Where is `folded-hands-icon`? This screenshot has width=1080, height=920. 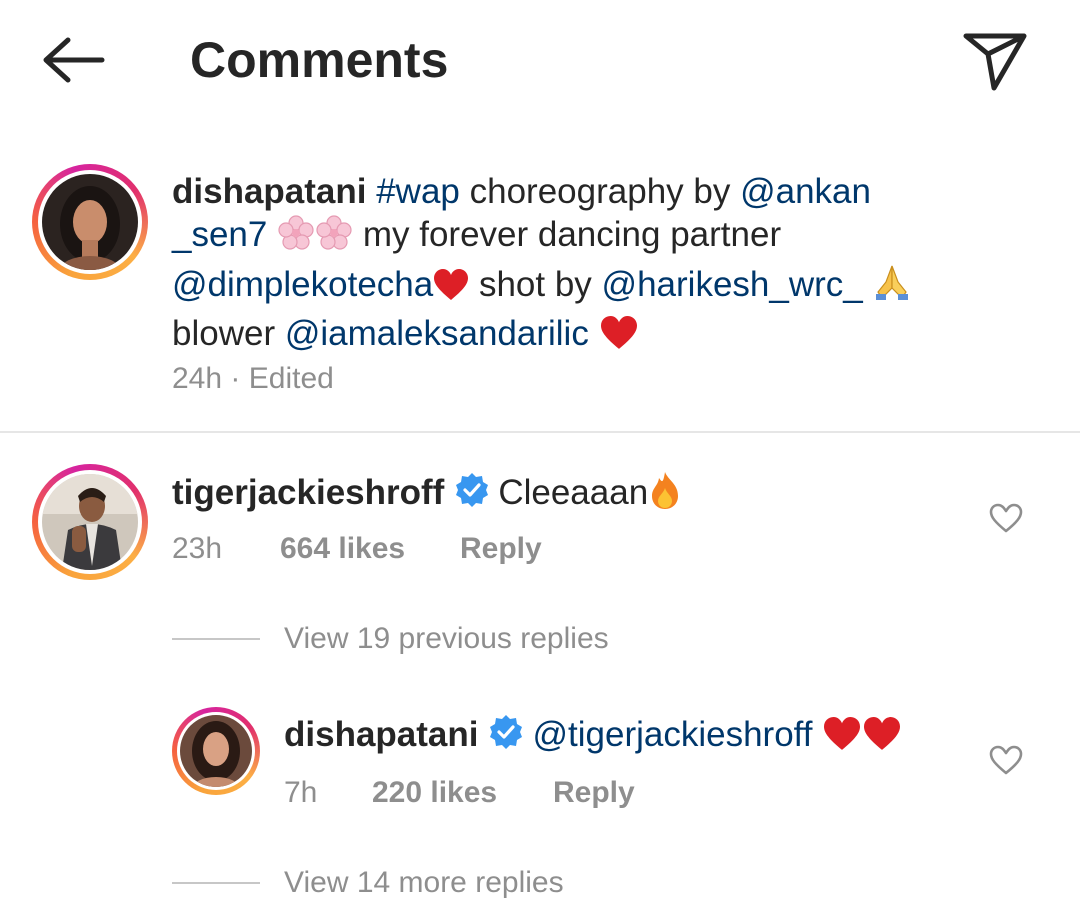
folded-hands-icon is located at coordinates (892, 287).